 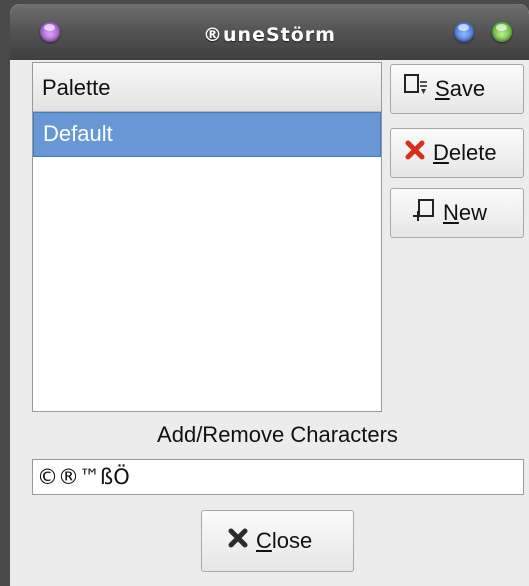 I want to click on palette-list-item-default: Default, so click(x=207, y=134).